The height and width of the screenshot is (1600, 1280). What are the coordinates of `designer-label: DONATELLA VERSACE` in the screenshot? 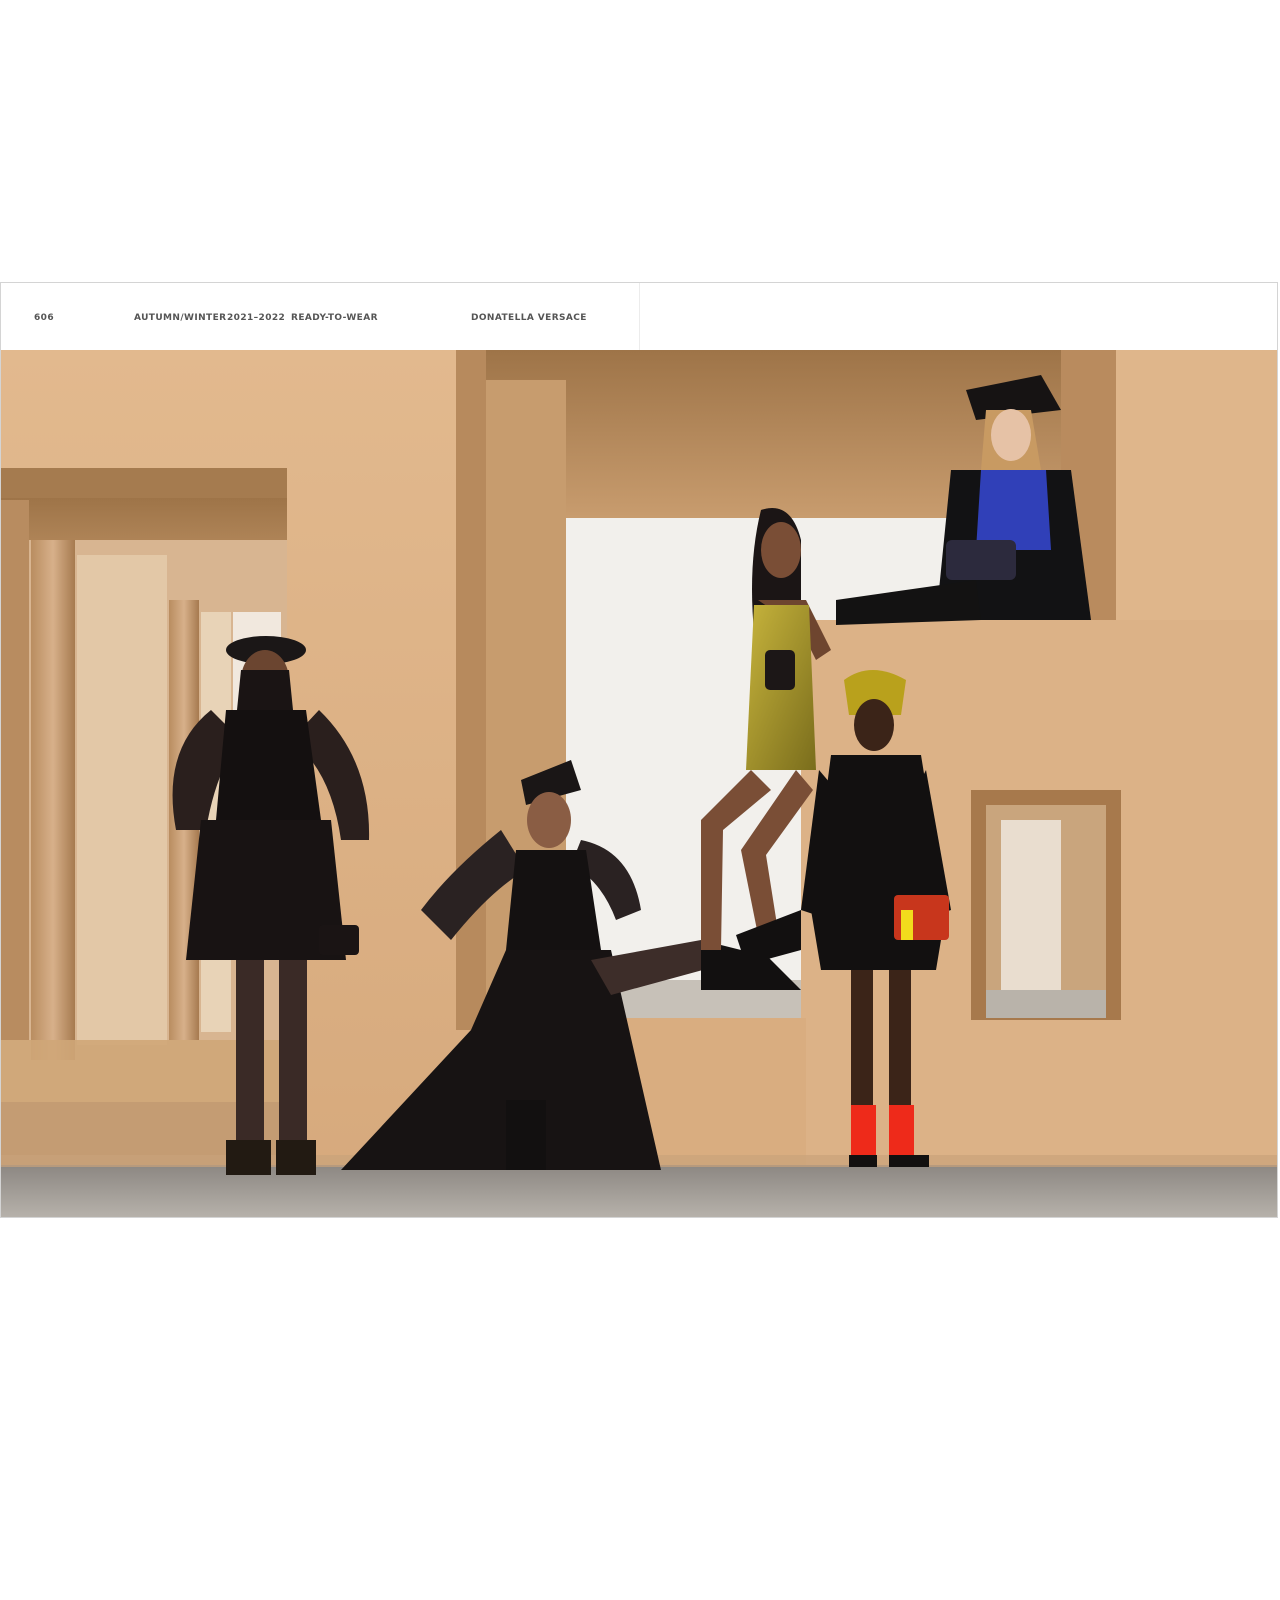 It's located at (529, 318).